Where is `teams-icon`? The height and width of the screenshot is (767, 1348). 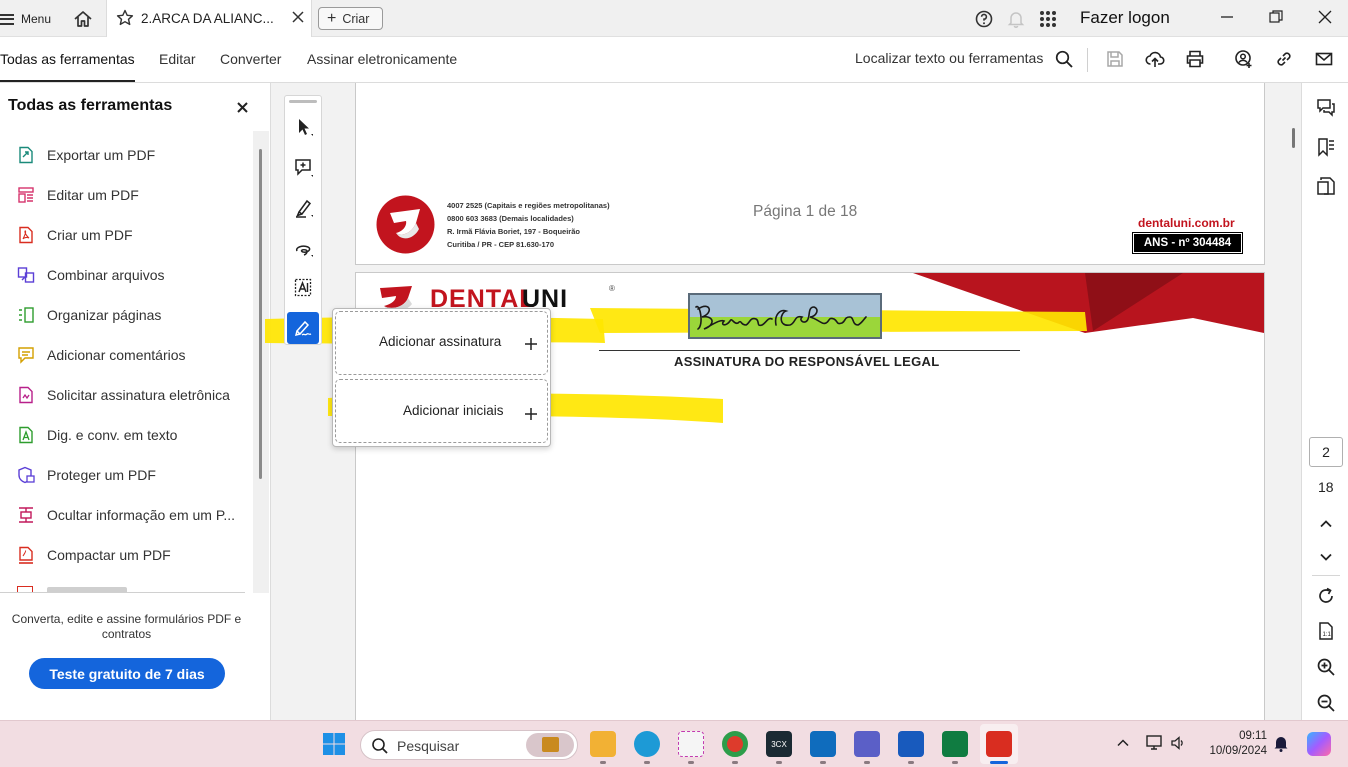 teams-icon is located at coordinates (867, 744).